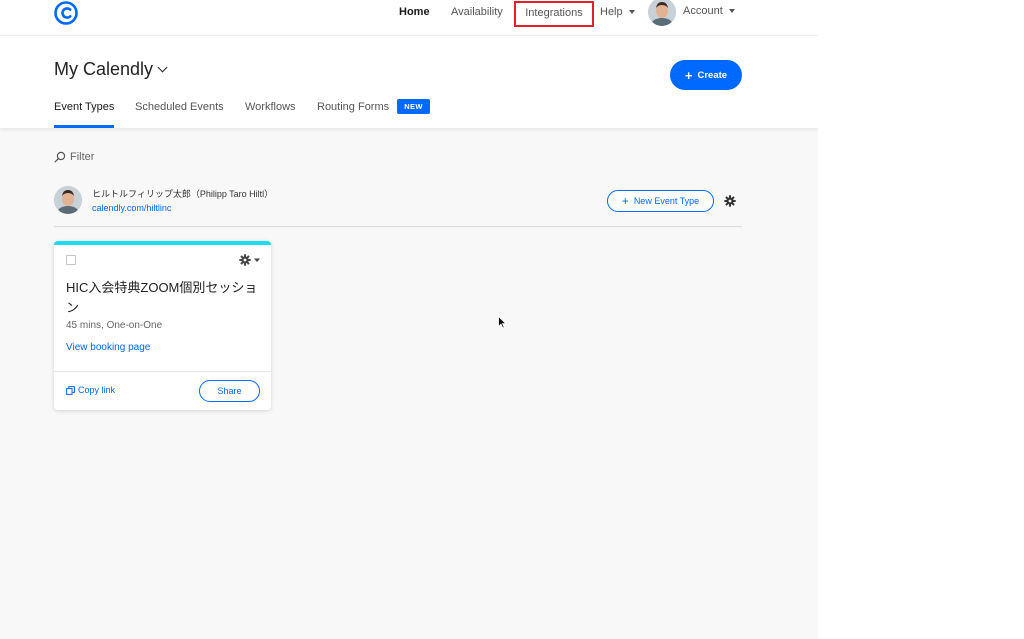  I want to click on tab-event-types: Event Types, so click(84, 107).